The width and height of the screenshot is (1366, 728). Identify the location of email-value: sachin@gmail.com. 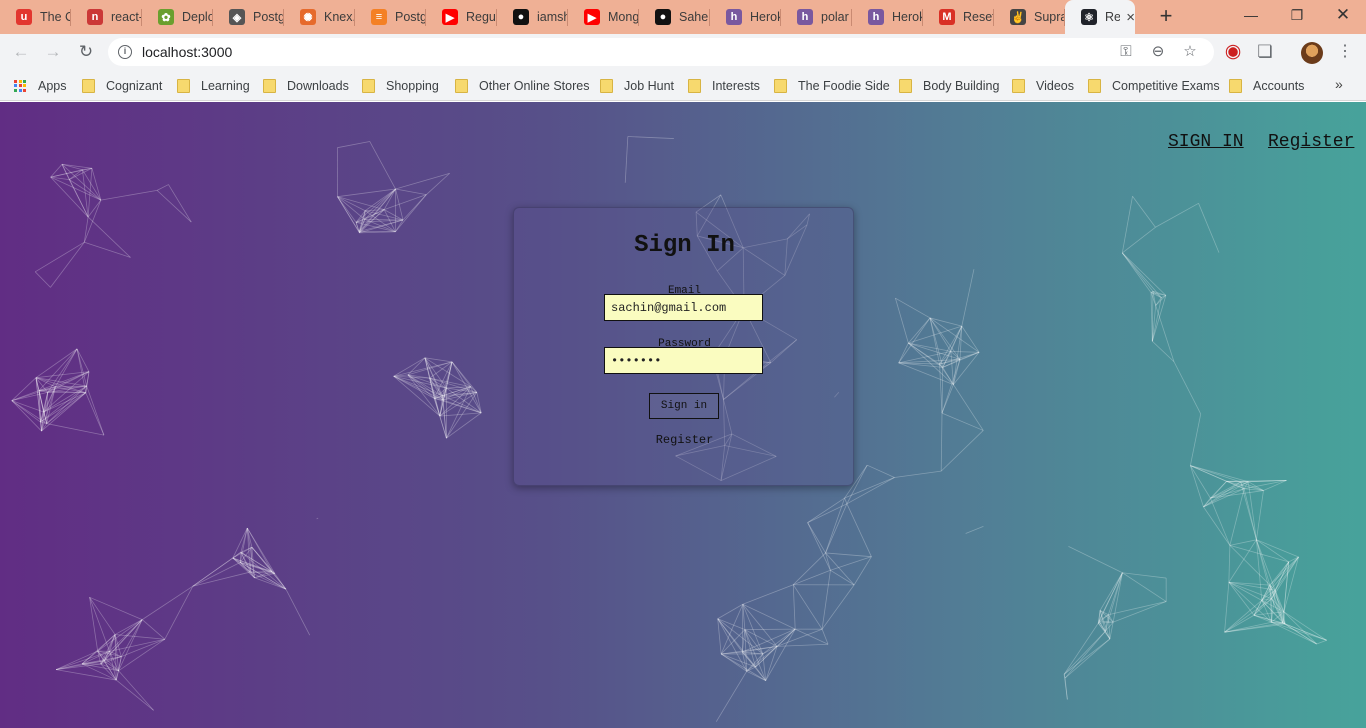
(669, 307).